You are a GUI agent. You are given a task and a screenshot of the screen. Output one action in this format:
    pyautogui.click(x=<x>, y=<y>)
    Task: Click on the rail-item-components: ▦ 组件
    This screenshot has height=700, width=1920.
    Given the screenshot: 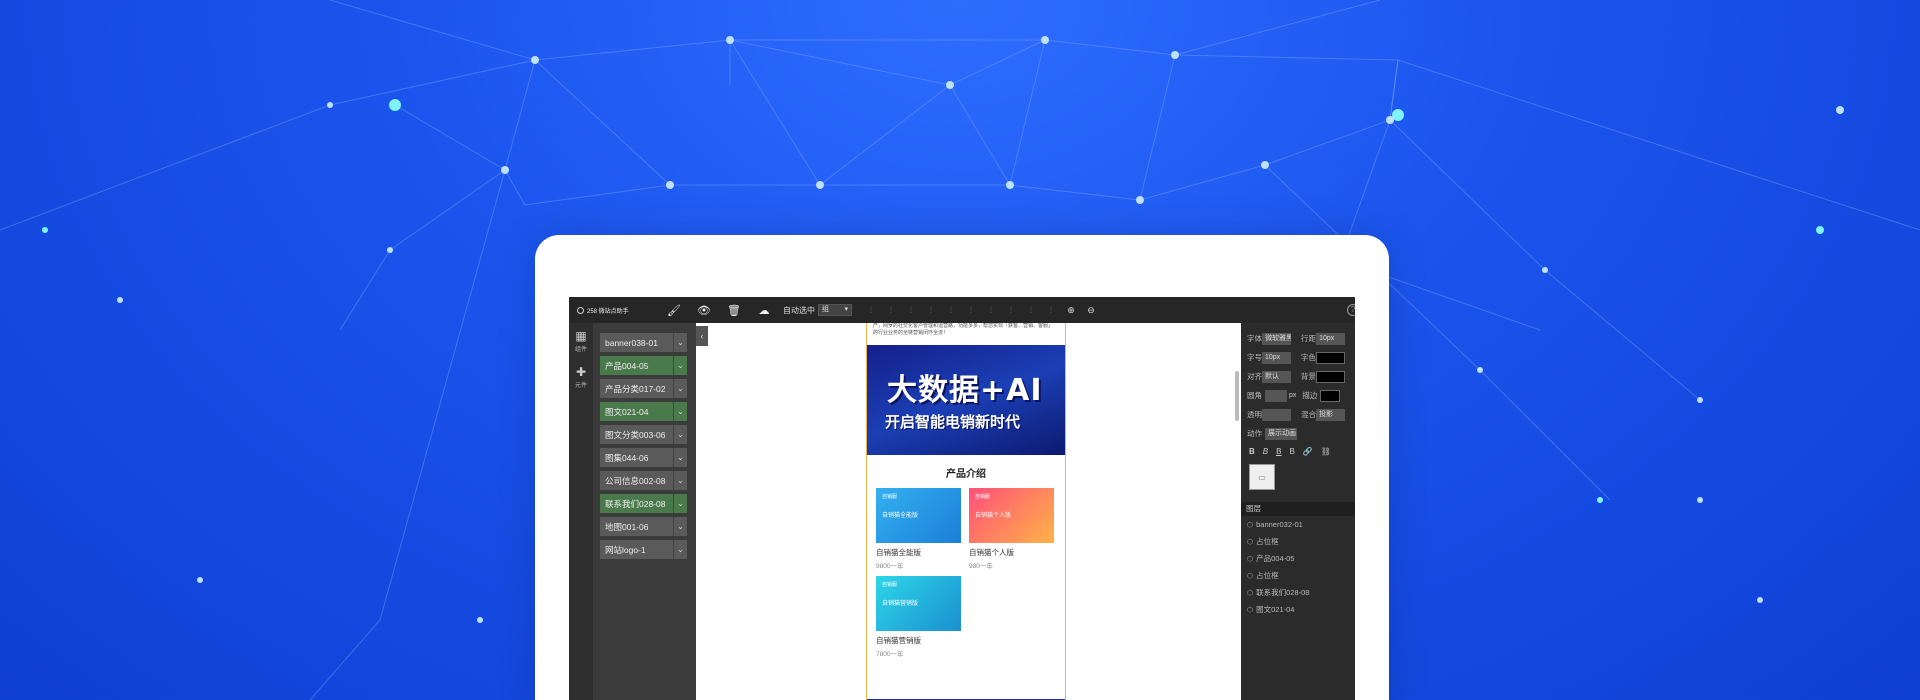 What is the action you would take?
    pyautogui.click(x=581, y=341)
    